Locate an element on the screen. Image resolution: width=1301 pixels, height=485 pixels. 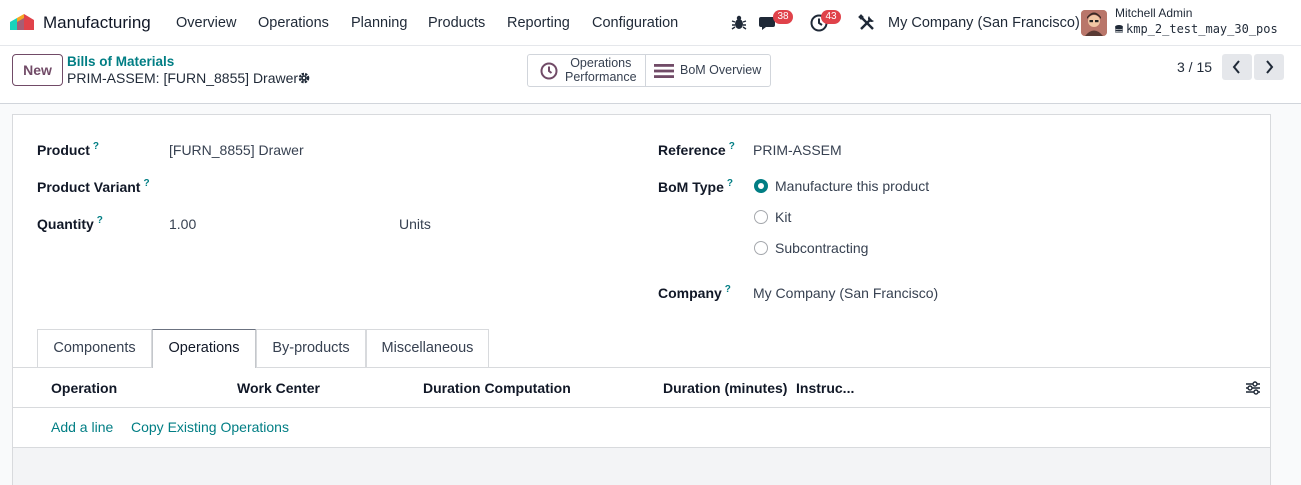
bom-type-option-label: Manufacture this product is located at coordinates (852, 186).